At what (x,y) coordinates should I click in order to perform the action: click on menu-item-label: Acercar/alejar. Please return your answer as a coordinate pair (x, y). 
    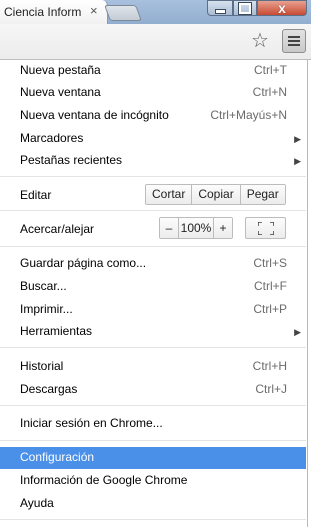
    Looking at the image, I should click on (57, 229).